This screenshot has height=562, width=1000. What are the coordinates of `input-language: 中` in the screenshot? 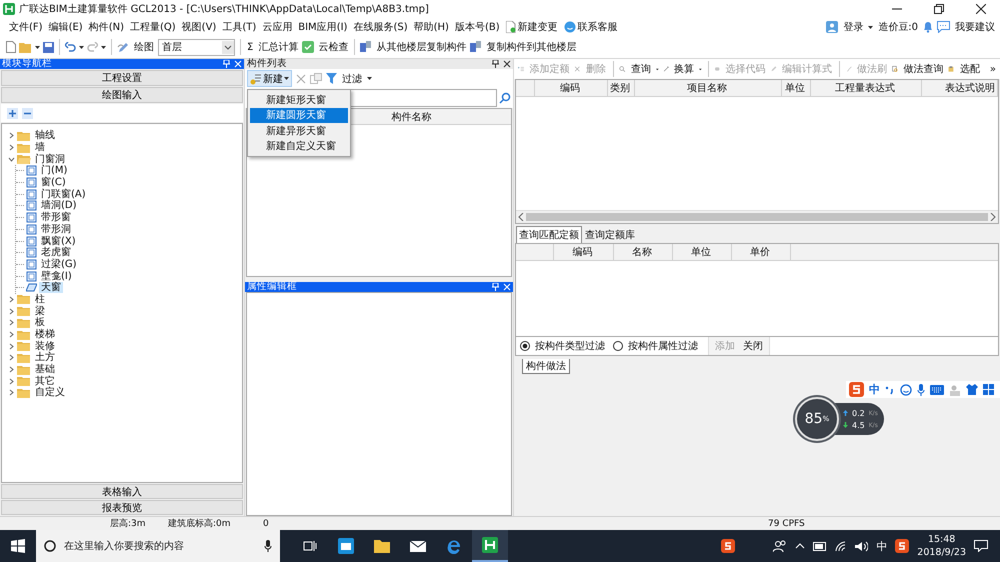 It's located at (882, 546).